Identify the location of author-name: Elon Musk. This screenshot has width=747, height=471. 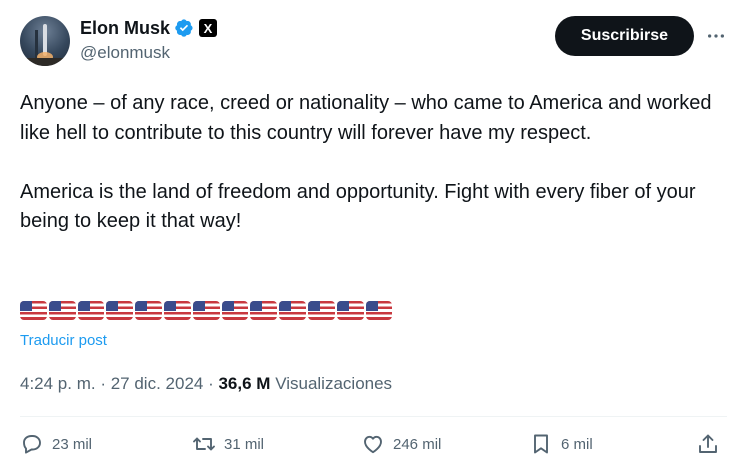
(125, 28).